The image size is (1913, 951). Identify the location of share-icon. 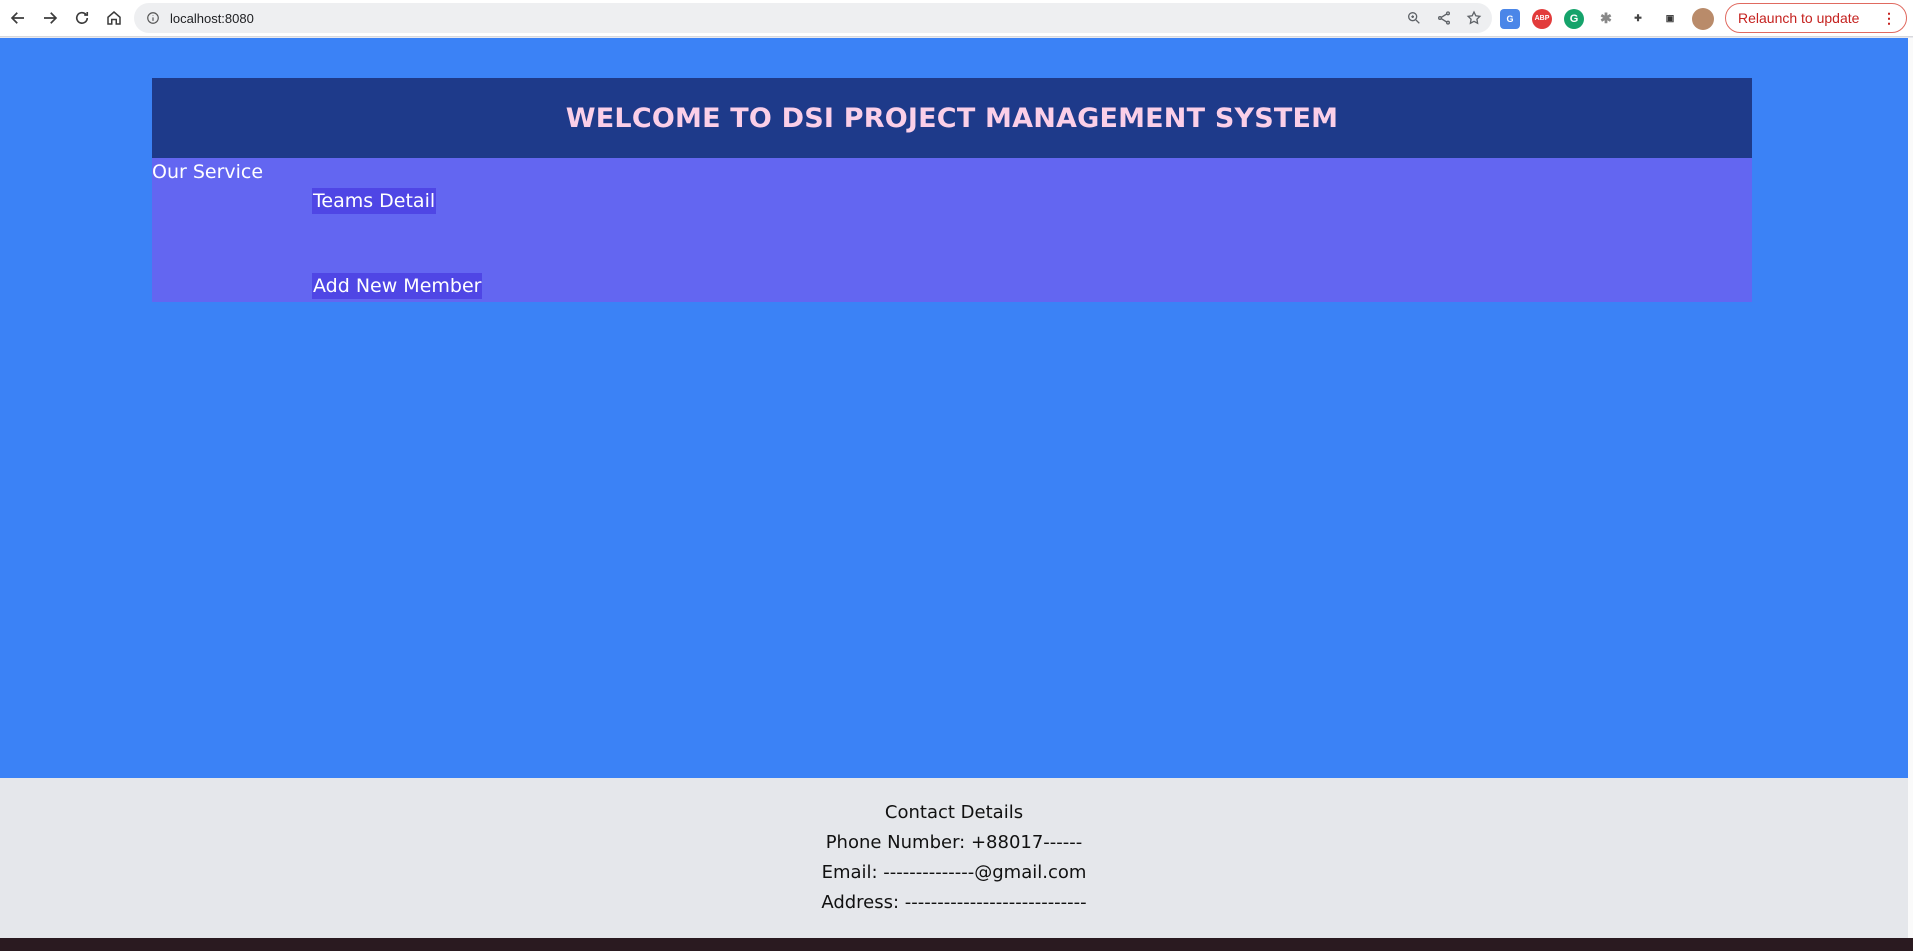
(1444, 18).